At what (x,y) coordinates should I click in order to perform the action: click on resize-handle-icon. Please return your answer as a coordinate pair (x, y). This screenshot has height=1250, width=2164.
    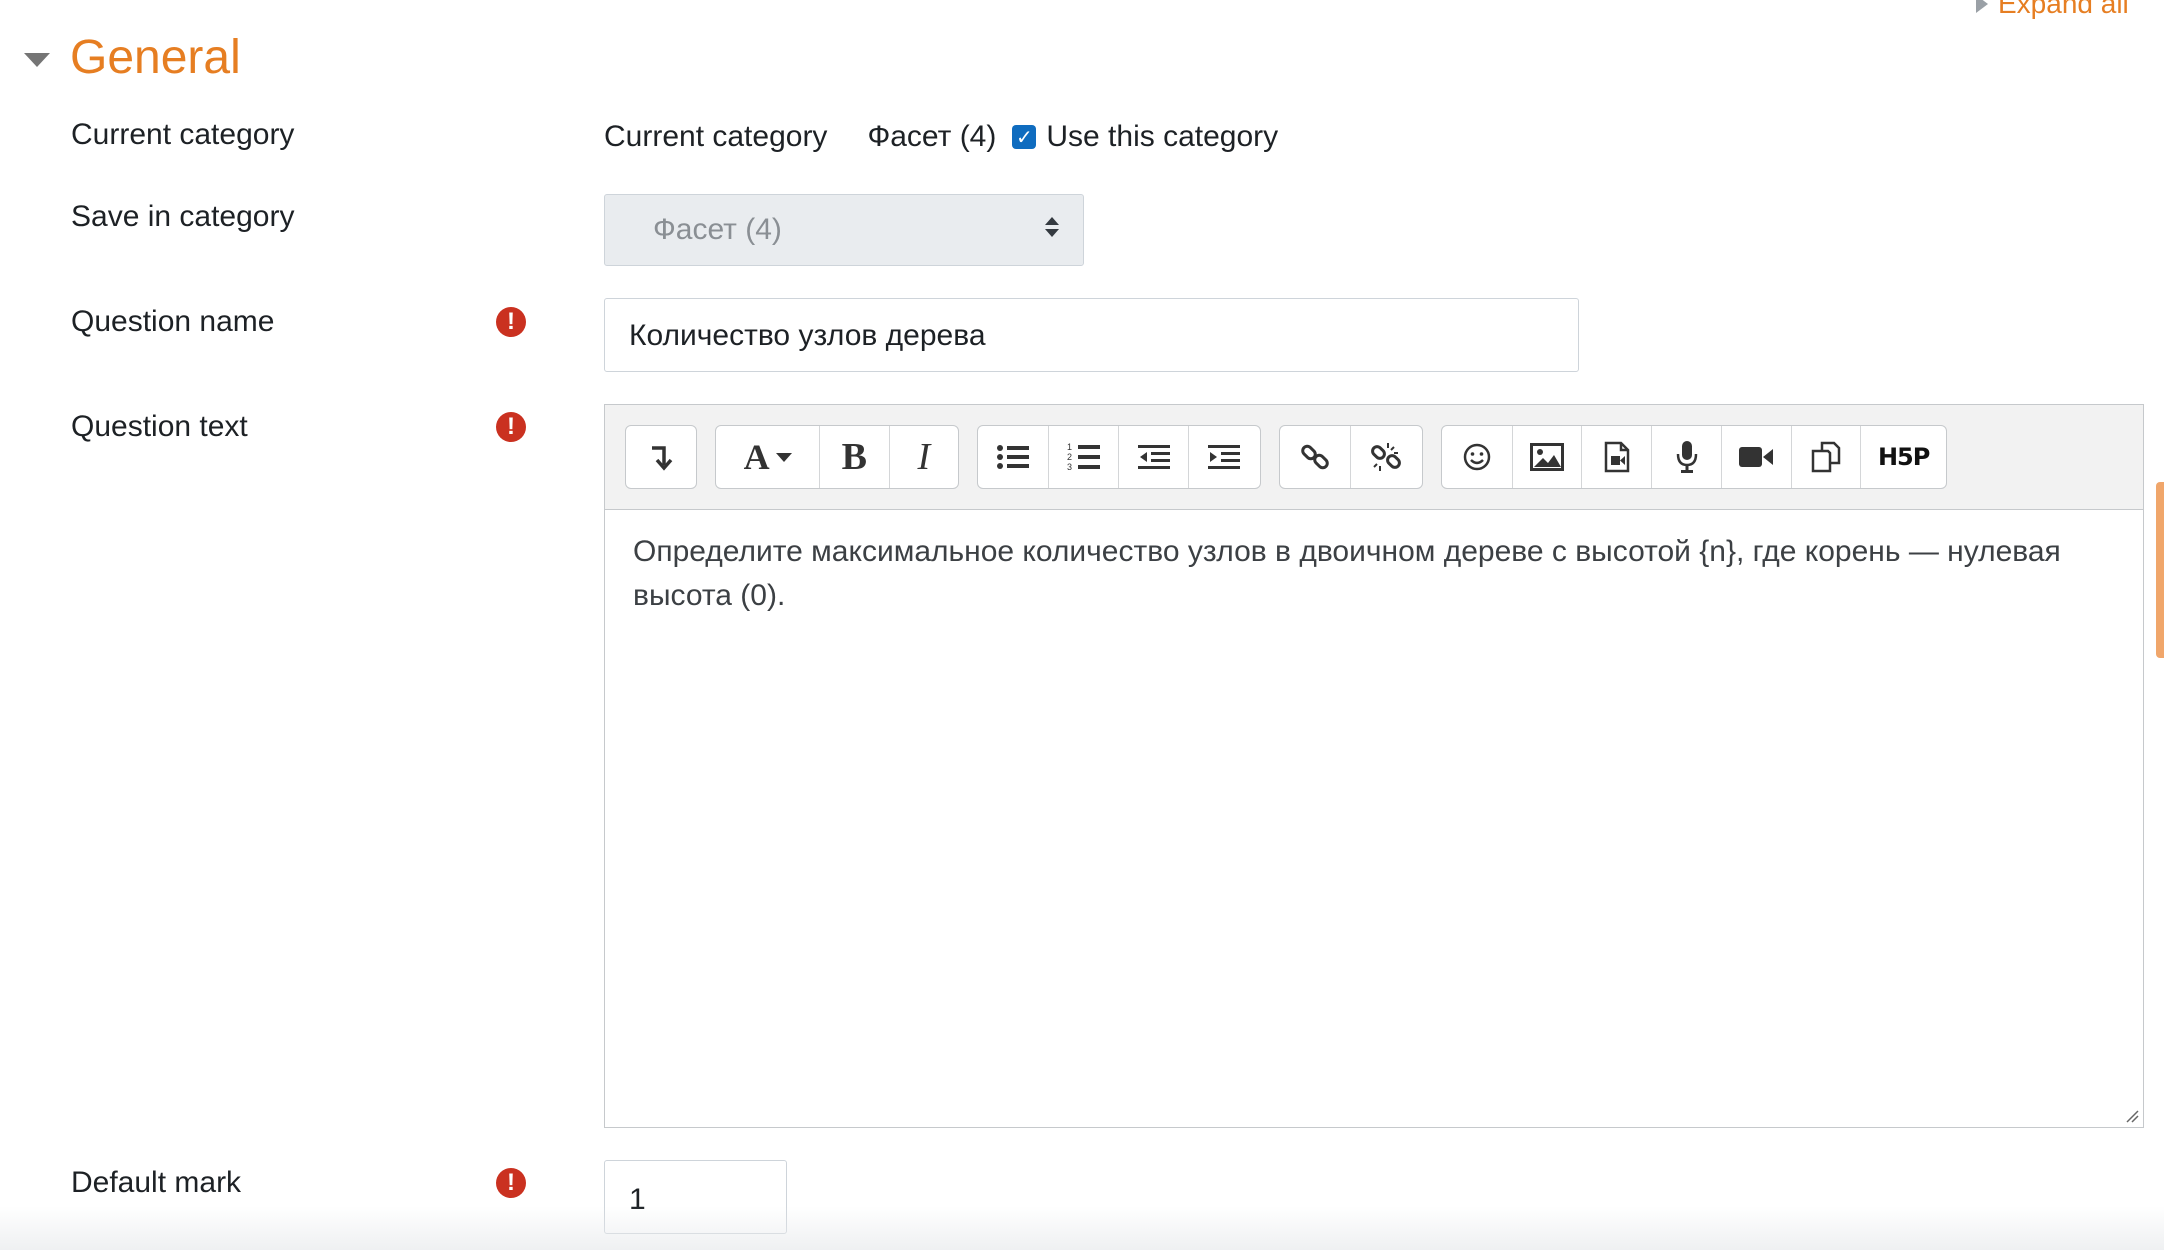
    Looking at the image, I should click on (2132, 1116).